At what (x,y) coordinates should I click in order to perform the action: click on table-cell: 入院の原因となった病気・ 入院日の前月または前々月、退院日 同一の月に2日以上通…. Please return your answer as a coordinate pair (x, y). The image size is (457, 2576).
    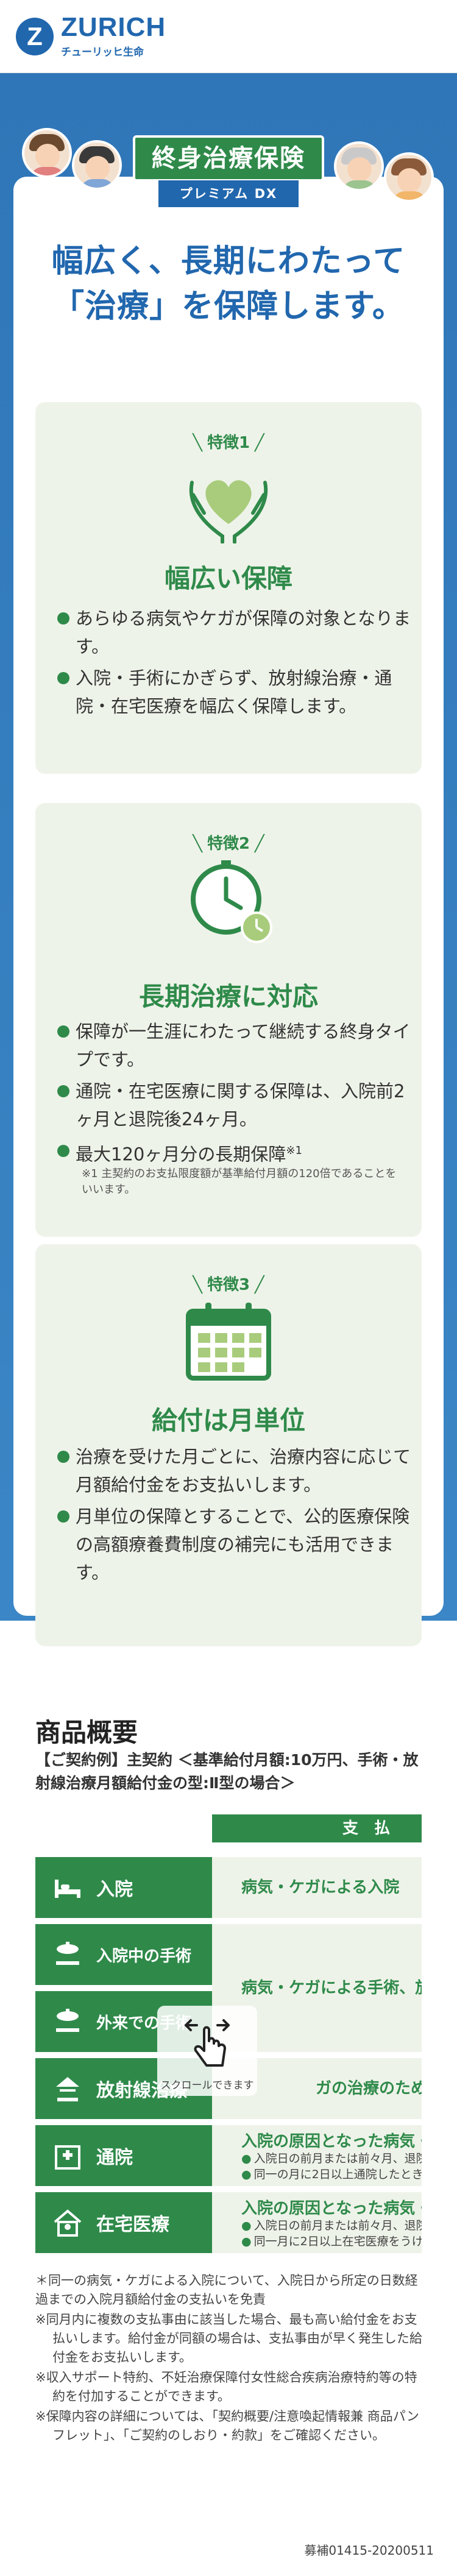
    Looking at the image, I should click on (317, 2155).